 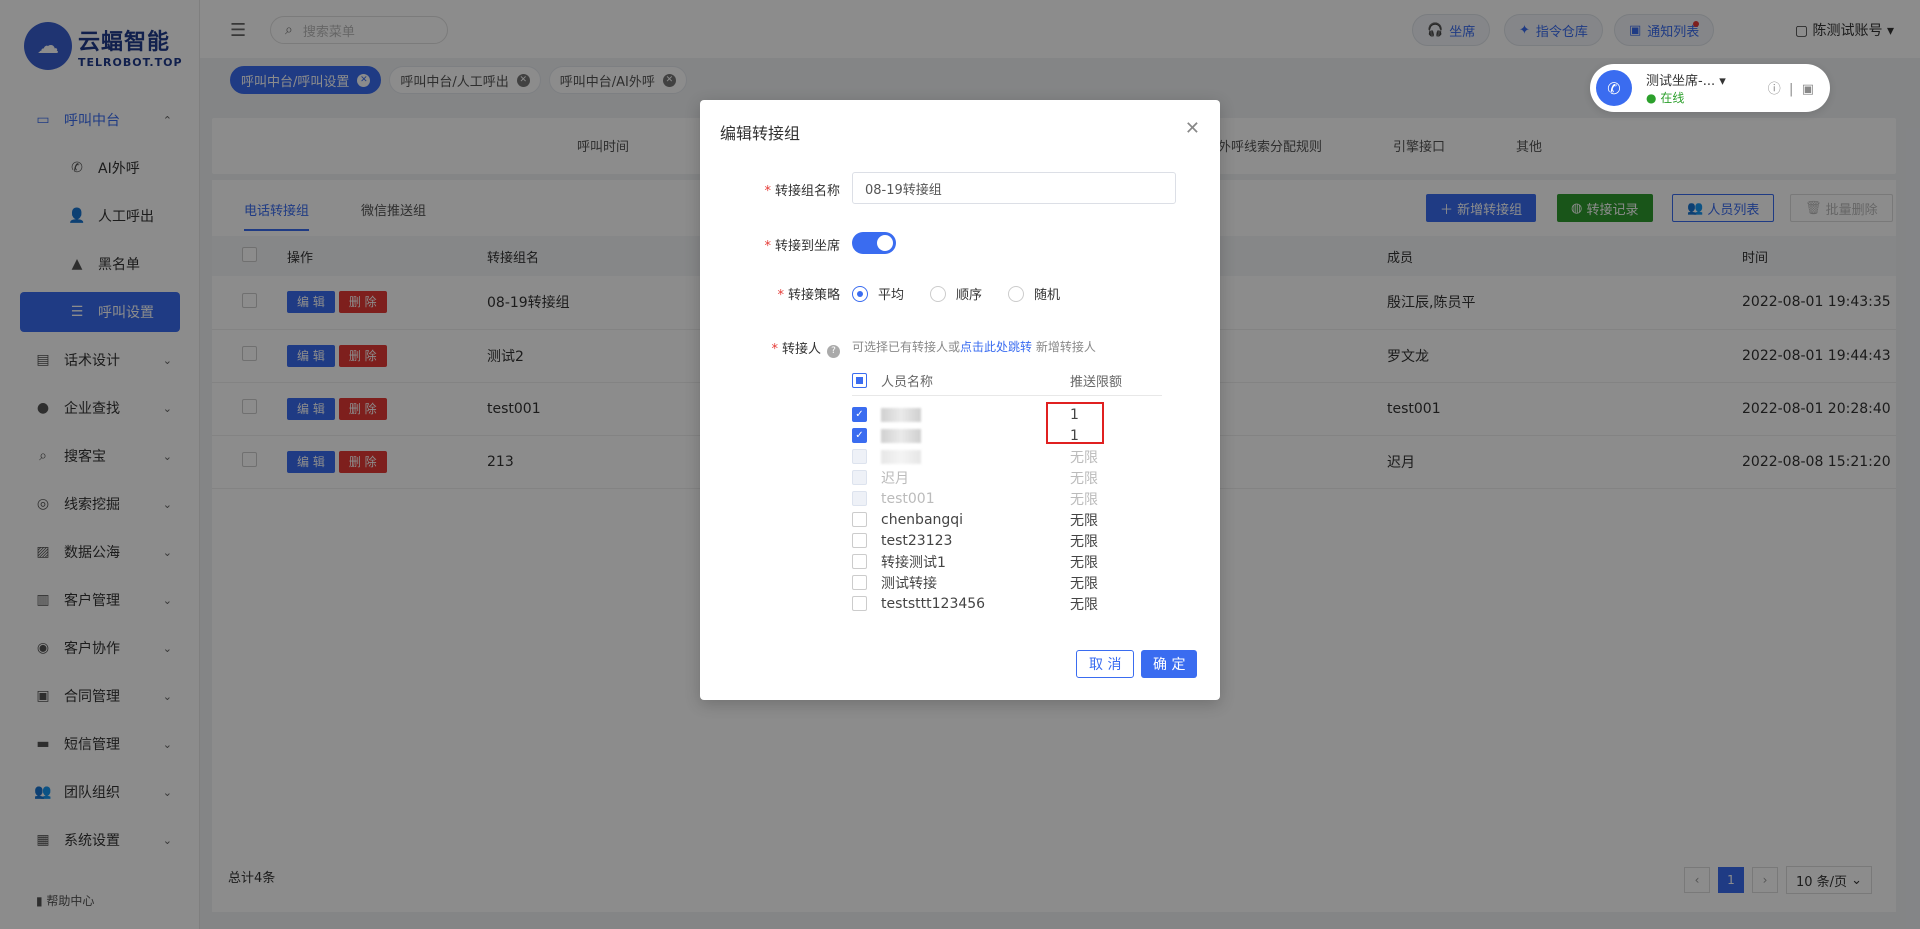 I want to click on strategy-sequence-radio: 顺序, so click(x=956, y=293).